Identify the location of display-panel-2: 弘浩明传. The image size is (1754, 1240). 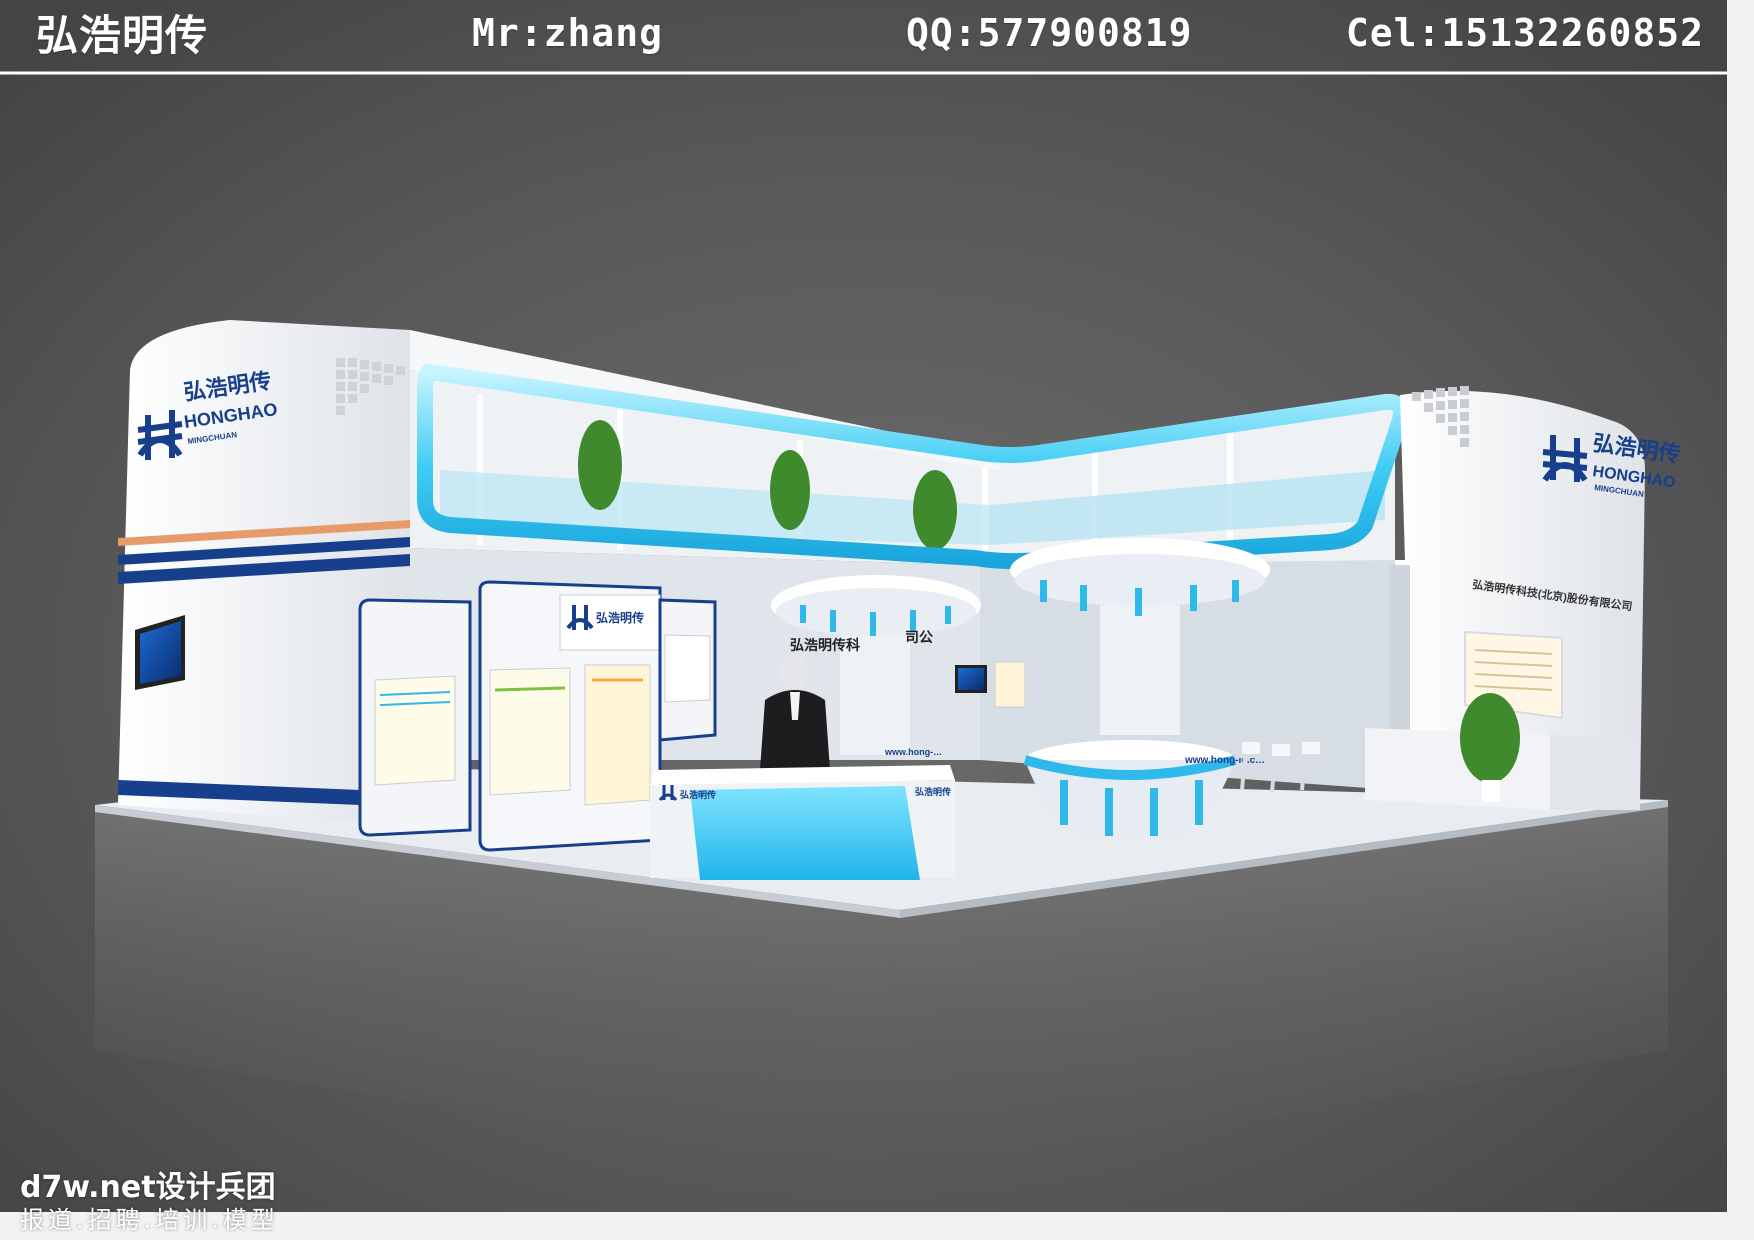
(570, 716).